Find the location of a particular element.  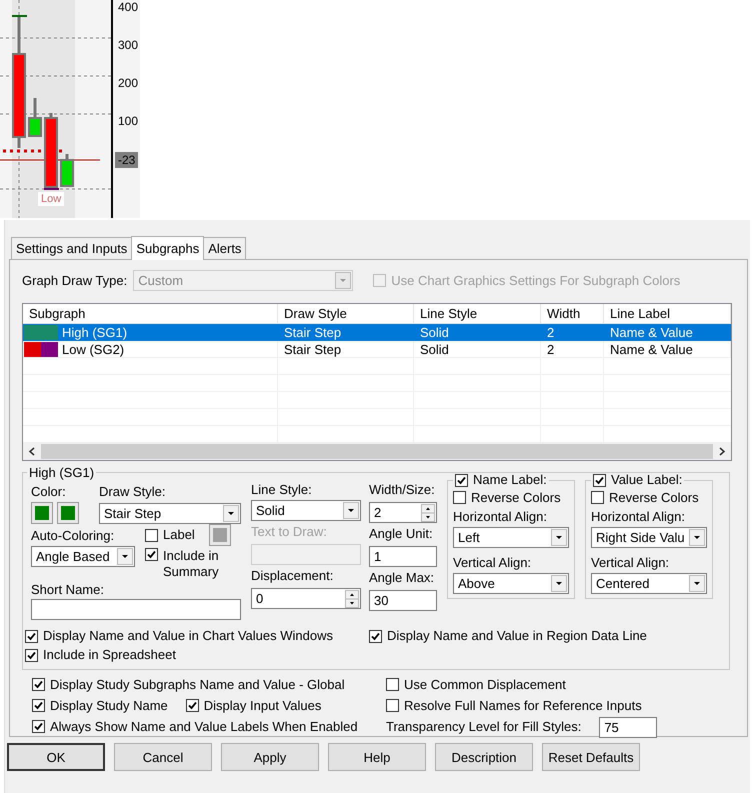

field-label: Width/Size: is located at coordinates (402, 489).